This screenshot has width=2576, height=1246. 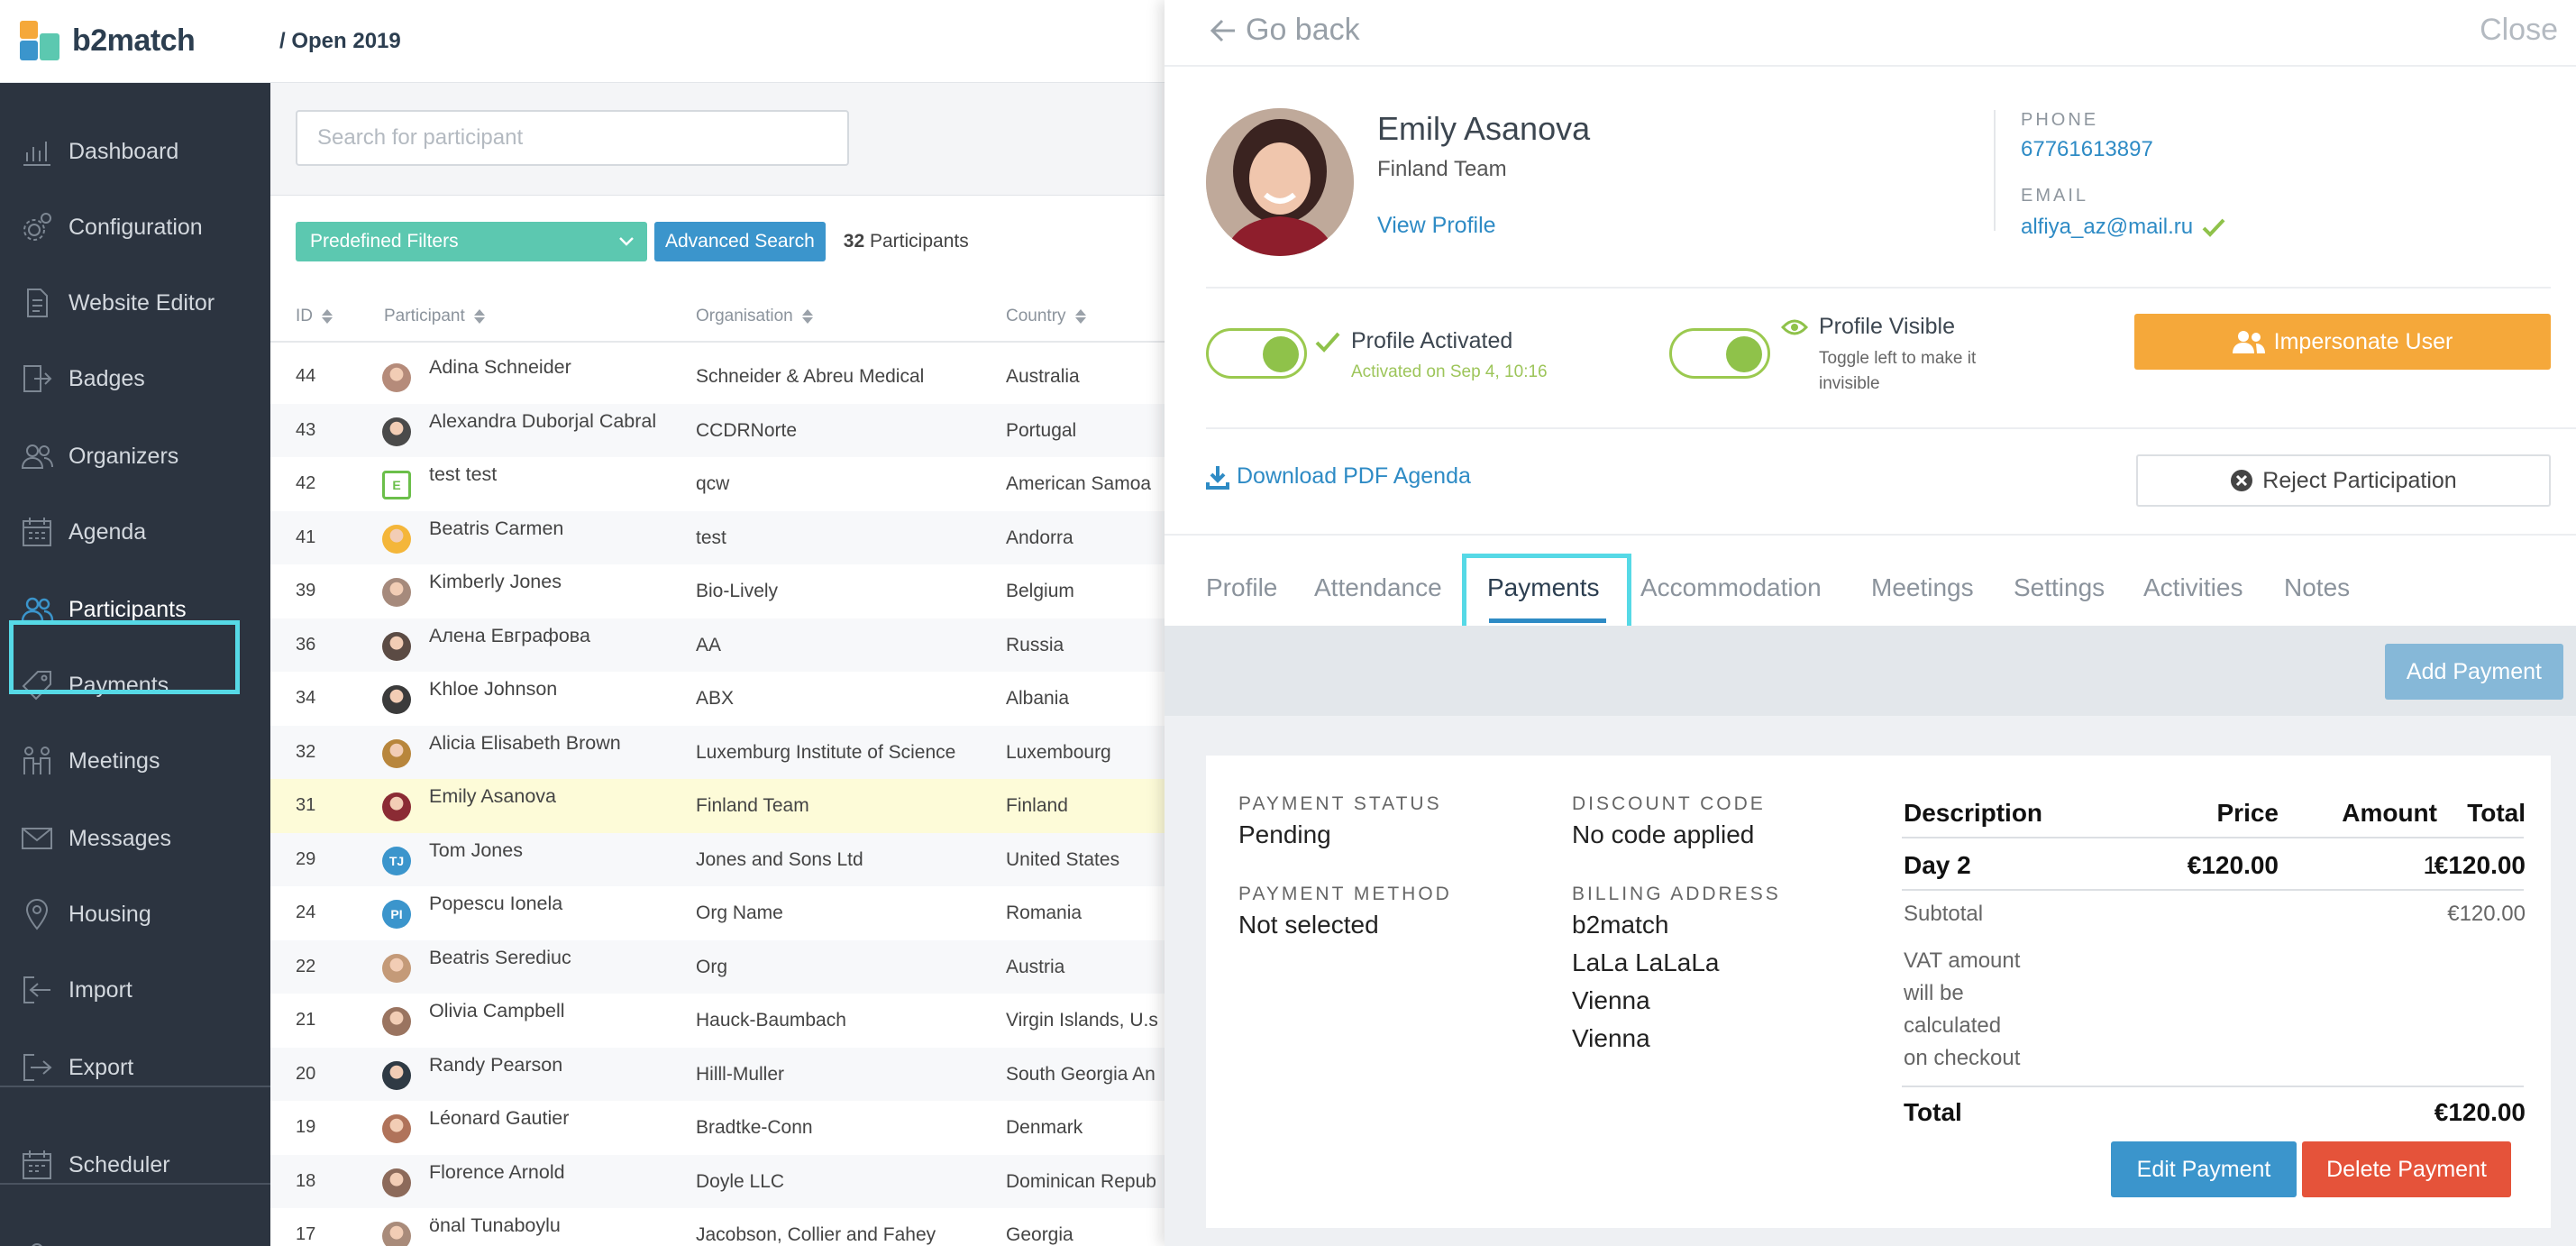 I want to click on advanced-search-button: Advanced Search, so click(x=740, y=242).